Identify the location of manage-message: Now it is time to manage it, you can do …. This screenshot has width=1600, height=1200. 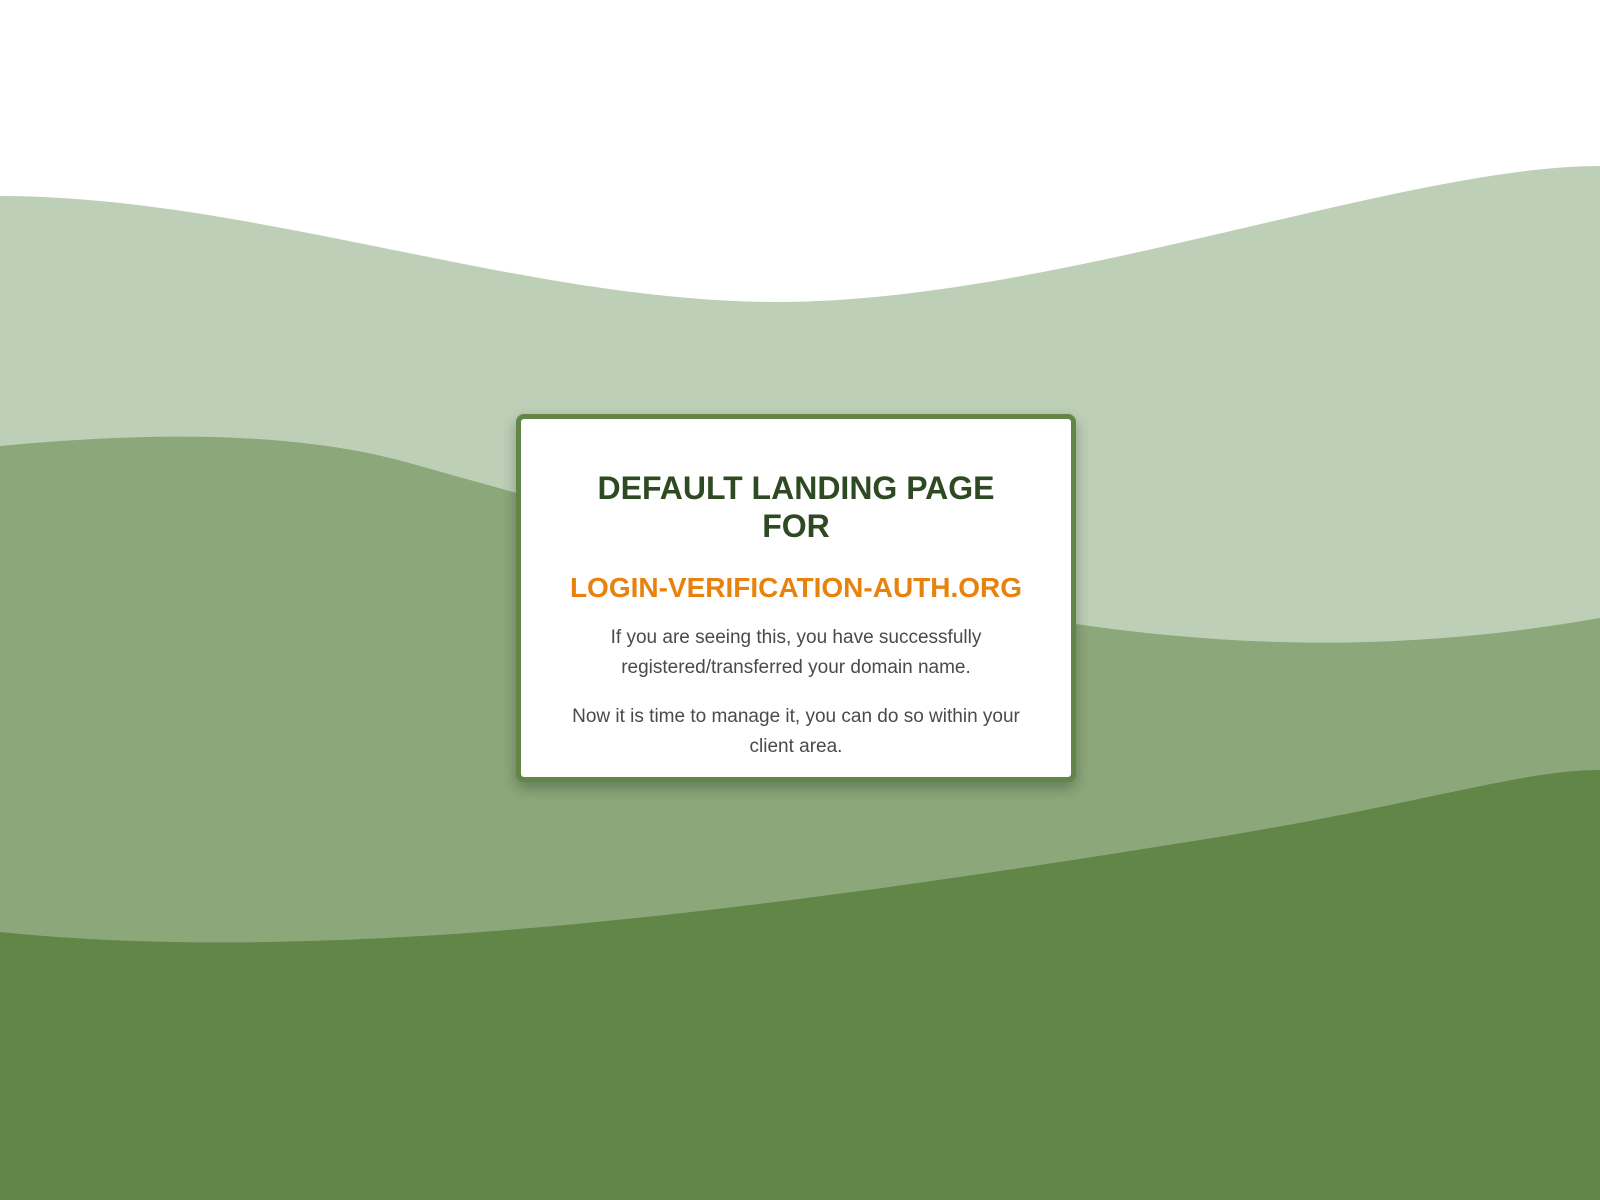
(796, 731).